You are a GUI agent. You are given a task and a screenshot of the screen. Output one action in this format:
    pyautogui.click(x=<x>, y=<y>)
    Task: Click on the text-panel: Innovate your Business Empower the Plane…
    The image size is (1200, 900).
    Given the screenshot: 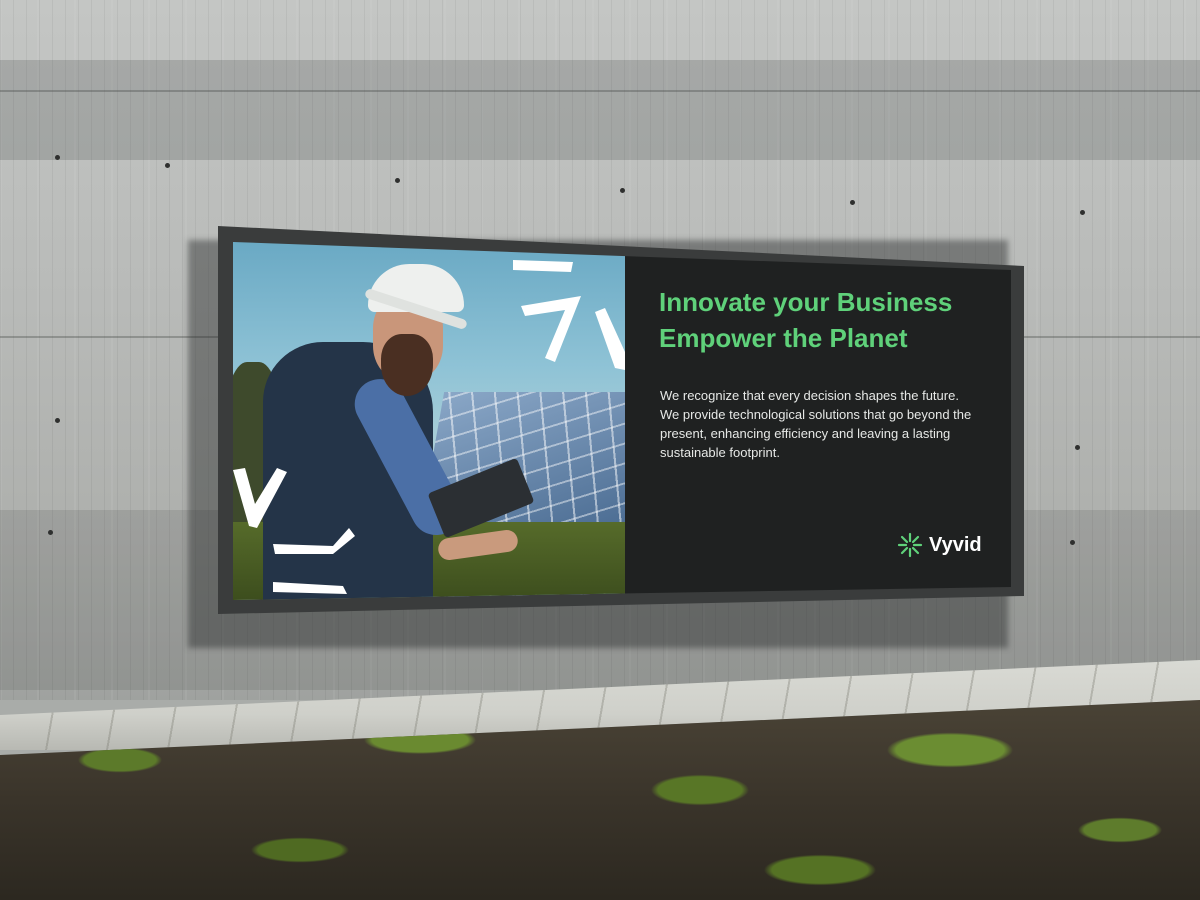 What is the action you would take?
    pyautogui.click(x=818, y=421)
    